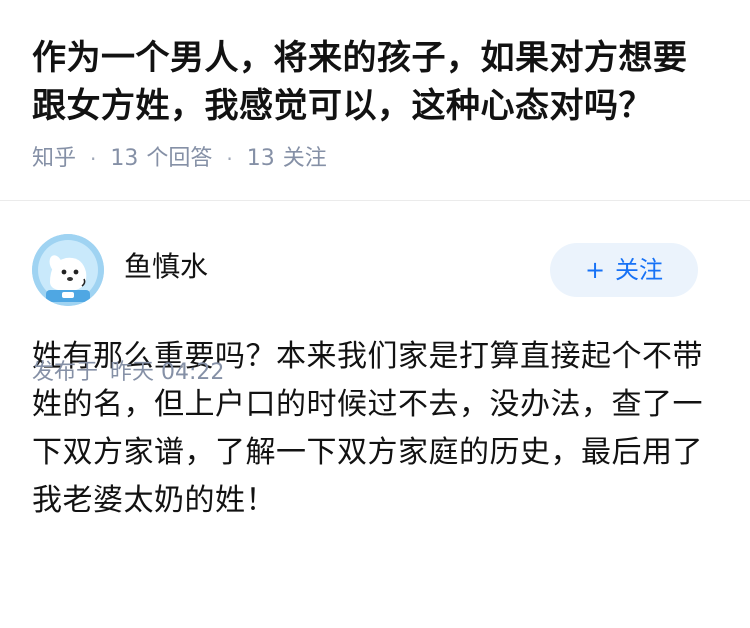  What do you see at coordinates (376, 82) in the screenshot?
I see `question-title: 作为一个男人，将来的孩子，如果对方想要跟女方姓，我感觉可以，这种心态对吗？` at bounding box center [376, 82].